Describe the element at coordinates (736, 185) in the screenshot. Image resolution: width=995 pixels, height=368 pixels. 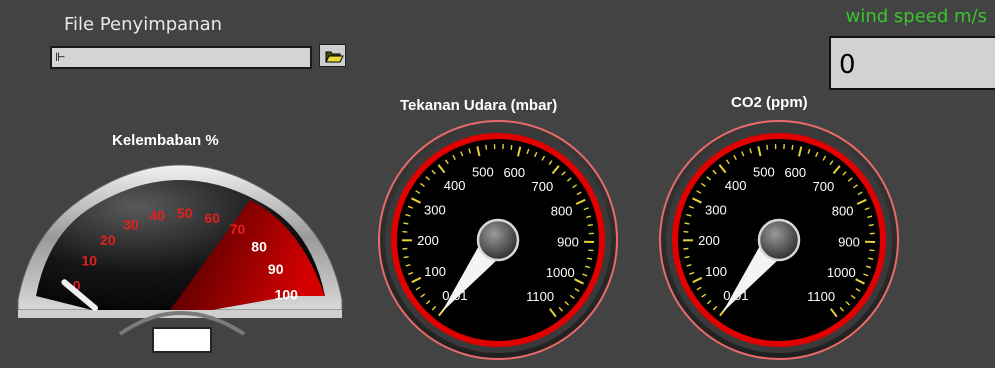
I see `co2-scale-label: 400` at that location.